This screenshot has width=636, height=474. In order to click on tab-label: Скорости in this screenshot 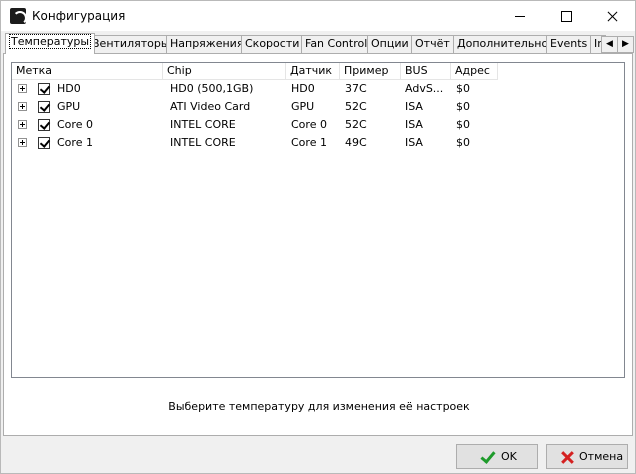, I will do `click(272, 43)`.